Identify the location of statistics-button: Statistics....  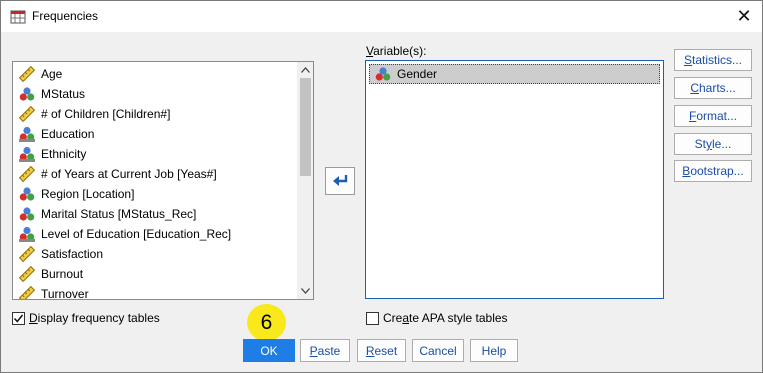
(713, 60).